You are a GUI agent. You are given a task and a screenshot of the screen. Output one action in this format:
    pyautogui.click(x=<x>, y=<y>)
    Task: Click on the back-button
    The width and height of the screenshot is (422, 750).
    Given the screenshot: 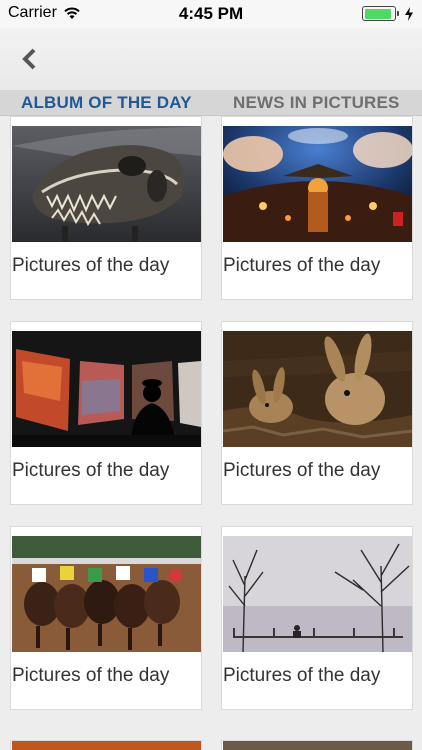 What is the action you would take?
    pyautogui.click(x=31, y=59)
    